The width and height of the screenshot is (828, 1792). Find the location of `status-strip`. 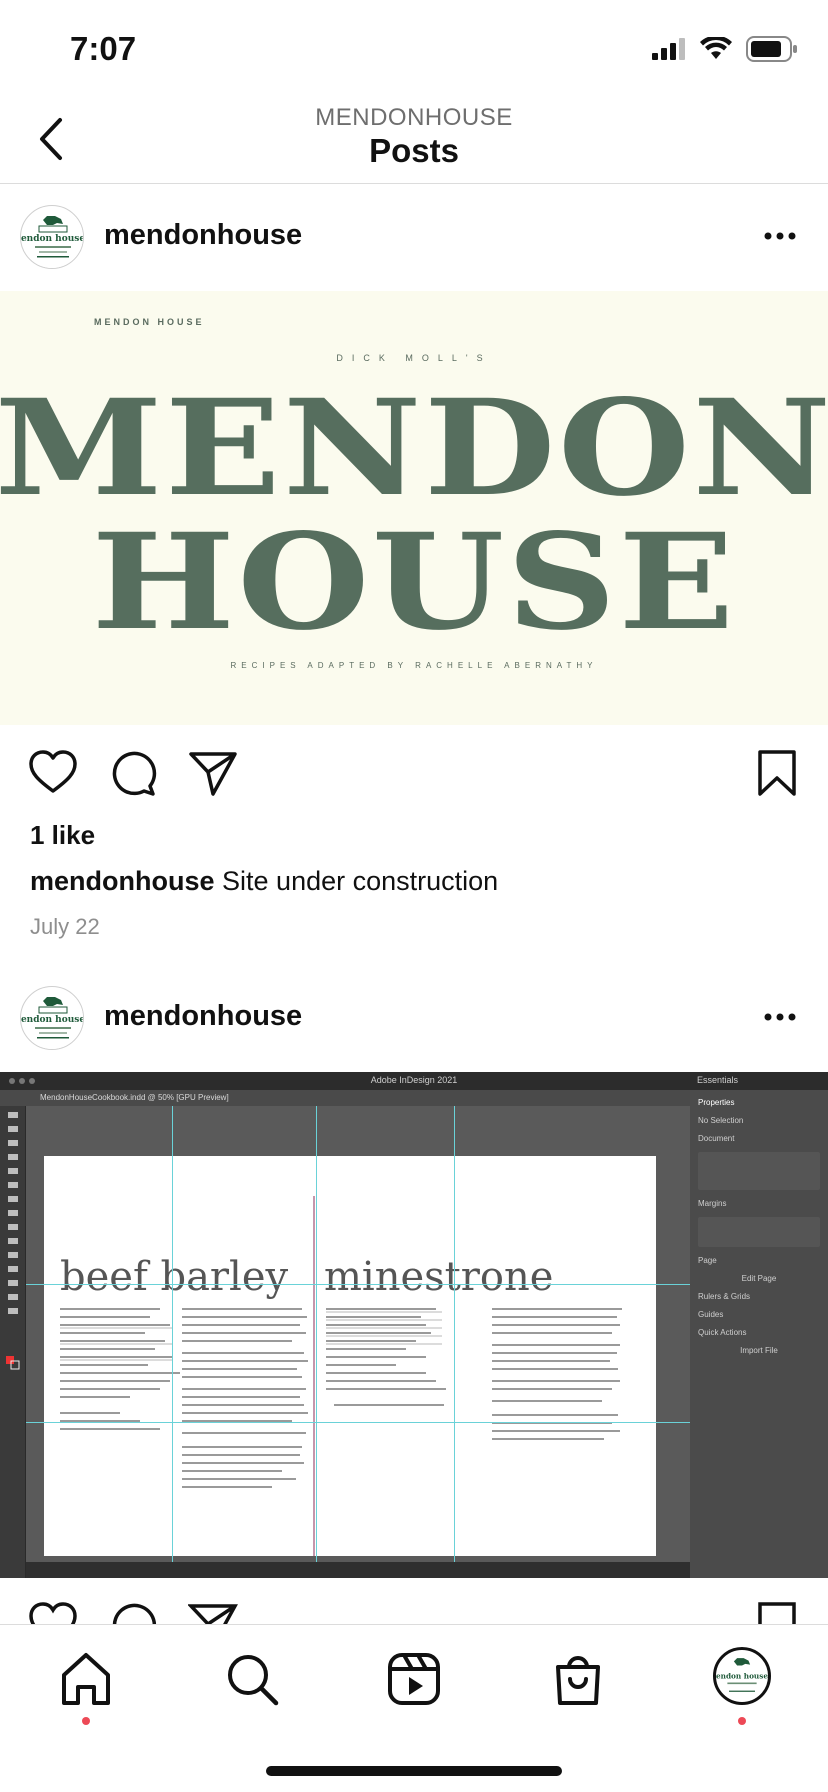

status-strip is located at coordinates (358, 1570).